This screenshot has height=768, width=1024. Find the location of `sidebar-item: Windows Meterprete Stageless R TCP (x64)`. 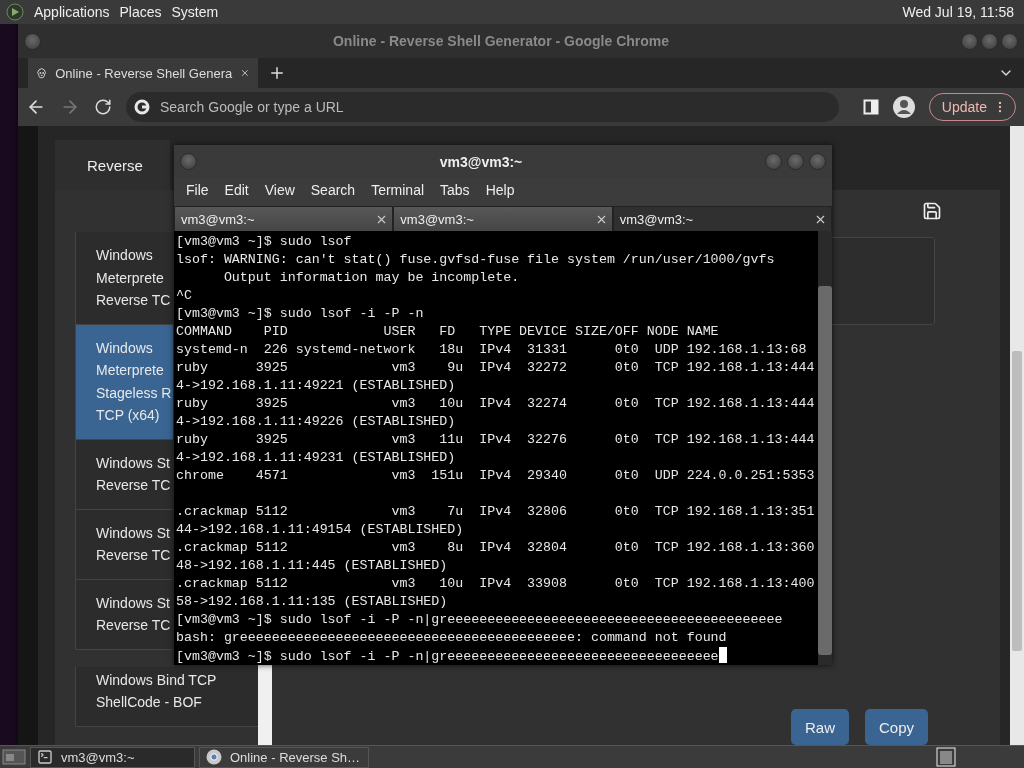

sidebar-item: Windows Meterprete Stageless R TCP (x64) is located at coordinates (124, 382).